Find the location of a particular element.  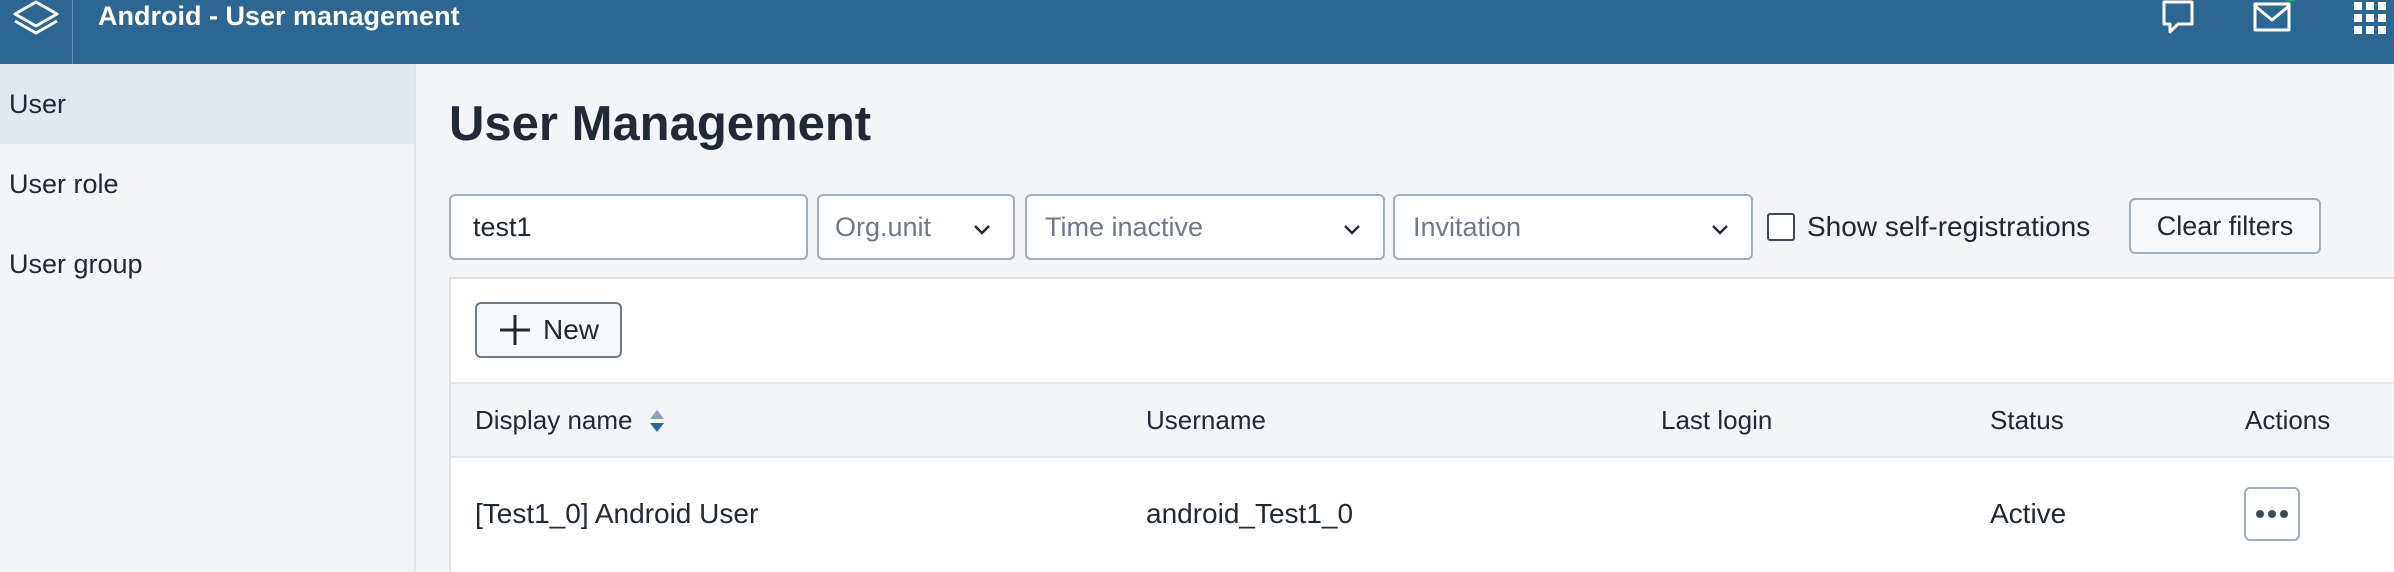

column-header-display-name: Display name is located at coordinates (554, 420).